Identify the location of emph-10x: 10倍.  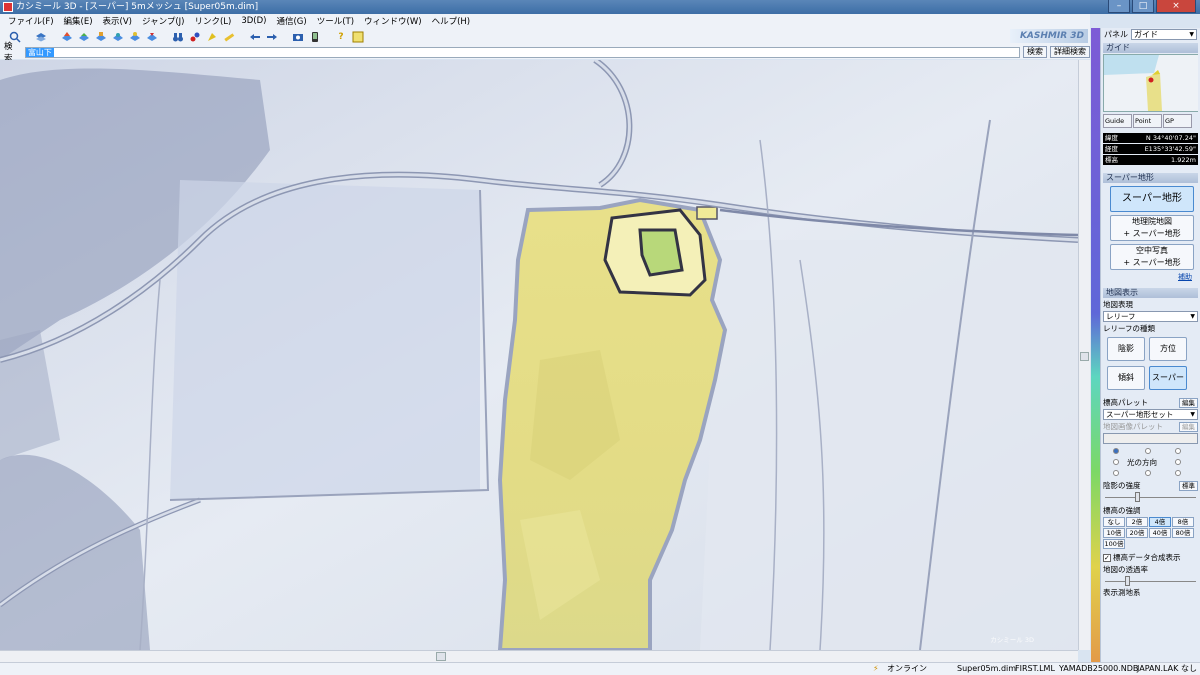
(1114, 533).